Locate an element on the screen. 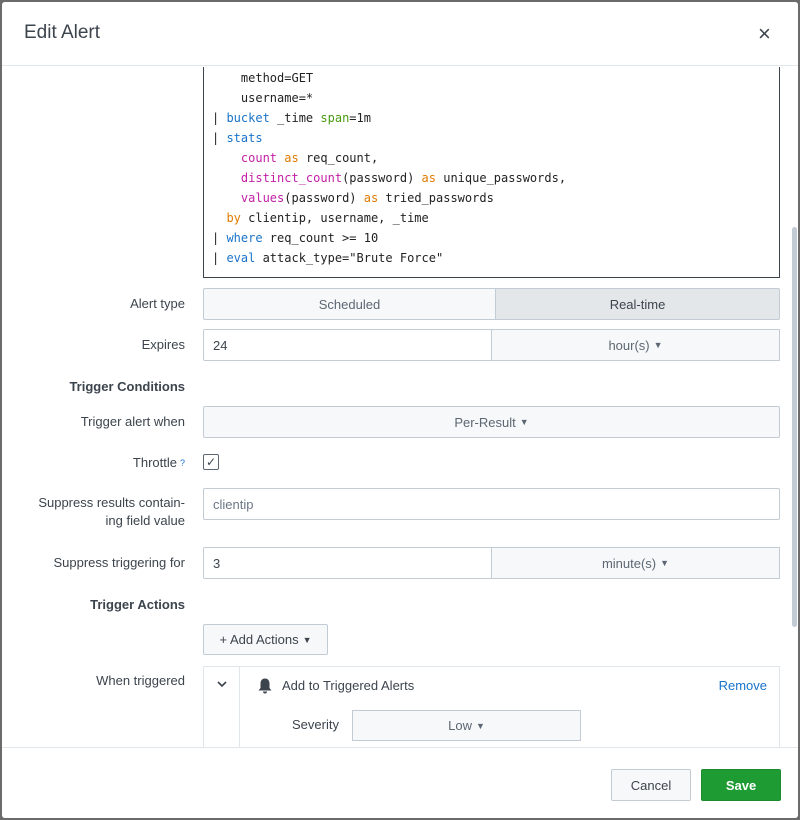 The height and width of the screenshot is (820, 800). throttle-checkbox: ✓ is located at coordinates (211, 462).